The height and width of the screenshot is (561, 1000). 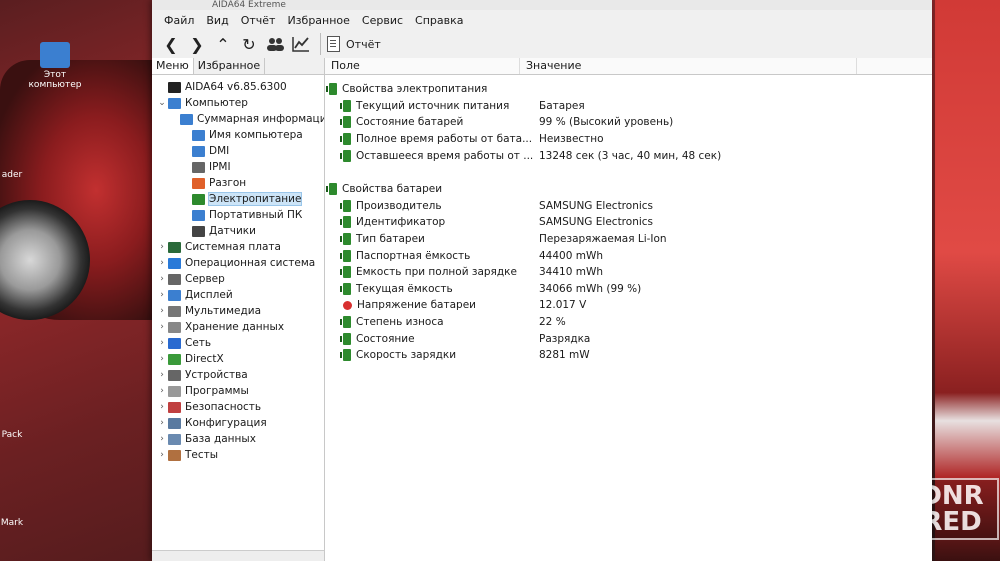 I want to click on tab-favorites: Избранное, so click(x=230, y=66).